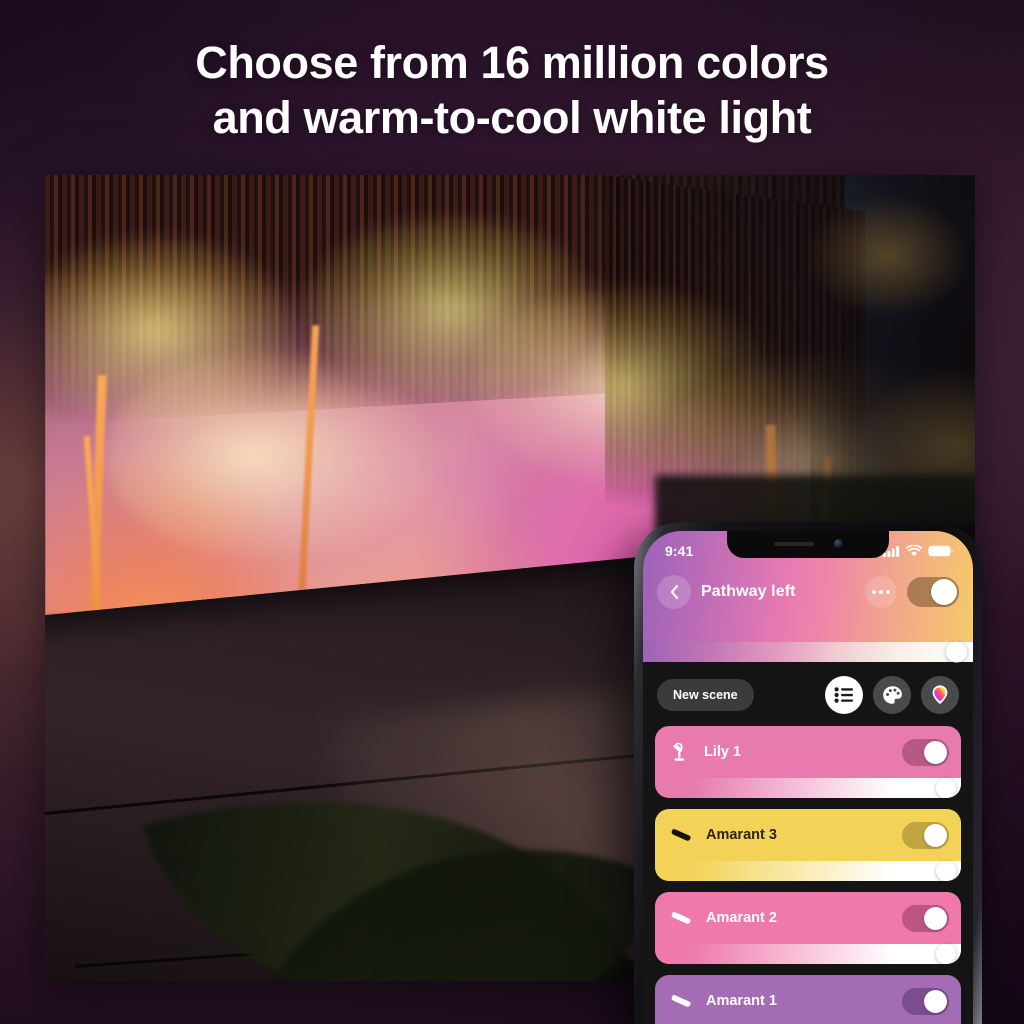 This screenshot has height=1024, width=1024. Describe the element at coordinates (808, 591) in the screenshot. I see `app-header-row: Pathway left` at that location.